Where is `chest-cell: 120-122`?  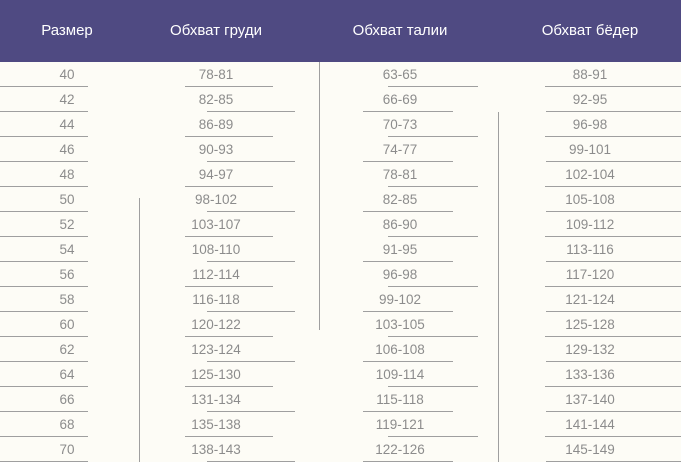
chest-cell: 120-122 is located at coordinates (216, 324).